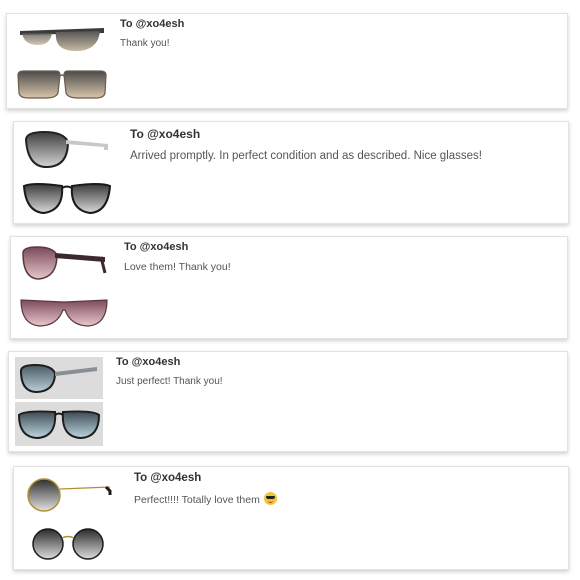  Describe the element at coordinates (177, 267) in the screenshot. I see `review-message: Love them! Thank you!` at that location.